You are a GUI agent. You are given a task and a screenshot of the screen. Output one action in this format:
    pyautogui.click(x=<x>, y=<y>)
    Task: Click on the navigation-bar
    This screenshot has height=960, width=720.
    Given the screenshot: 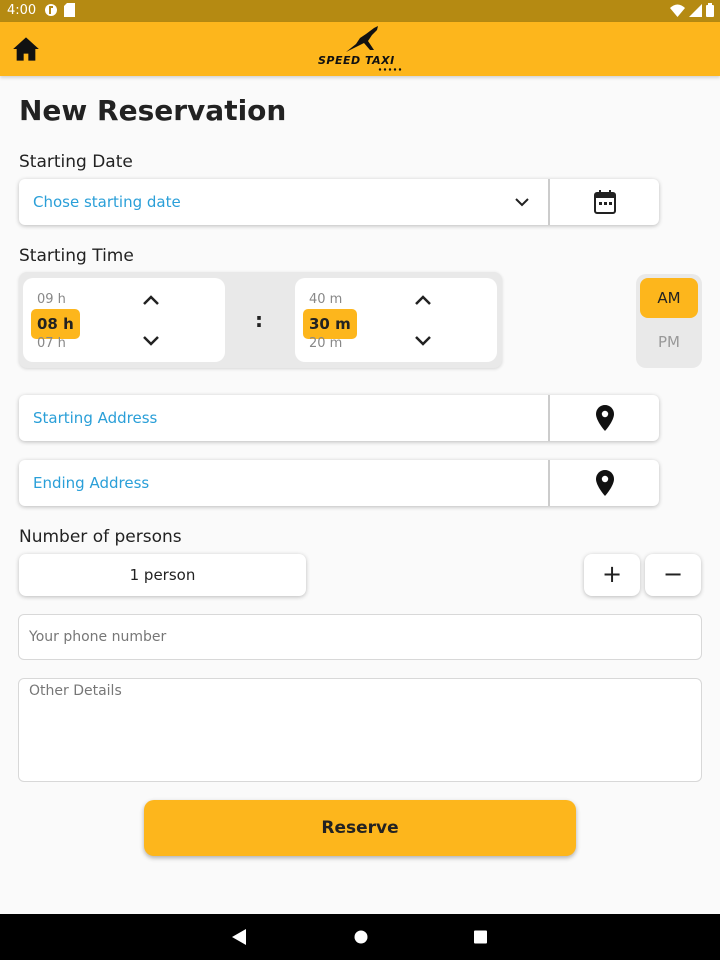 What is the action you would take?
    pyautogui.click(x=360, y=937)
    